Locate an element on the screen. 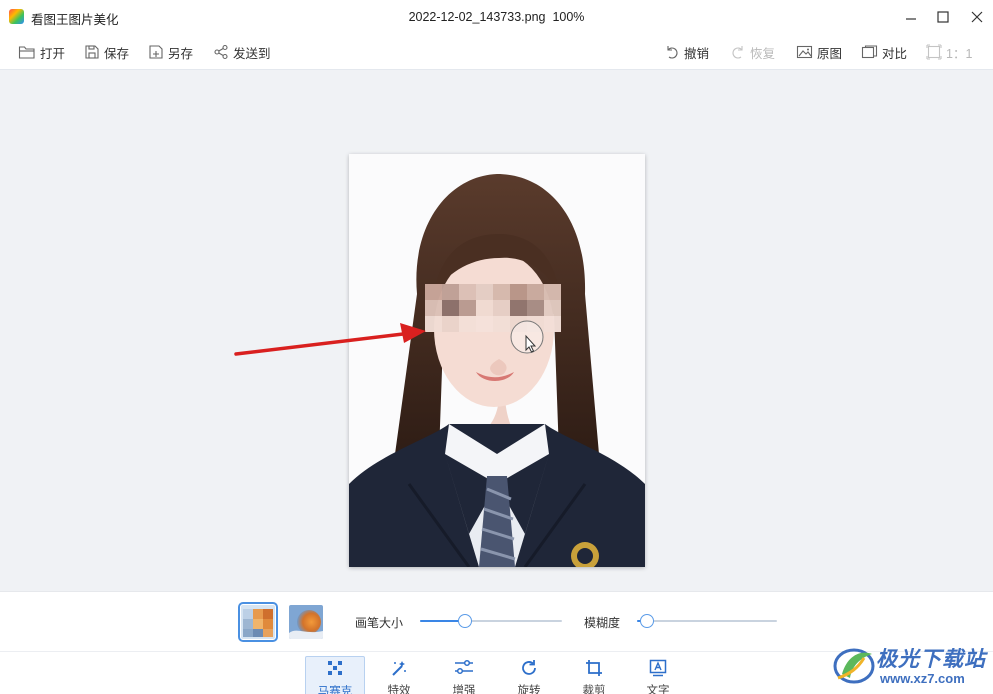  toolbar: 打开 保存 另存 发送到 撤销 恢复 原图 对比 1：1 is located at coordinates (496, 52).